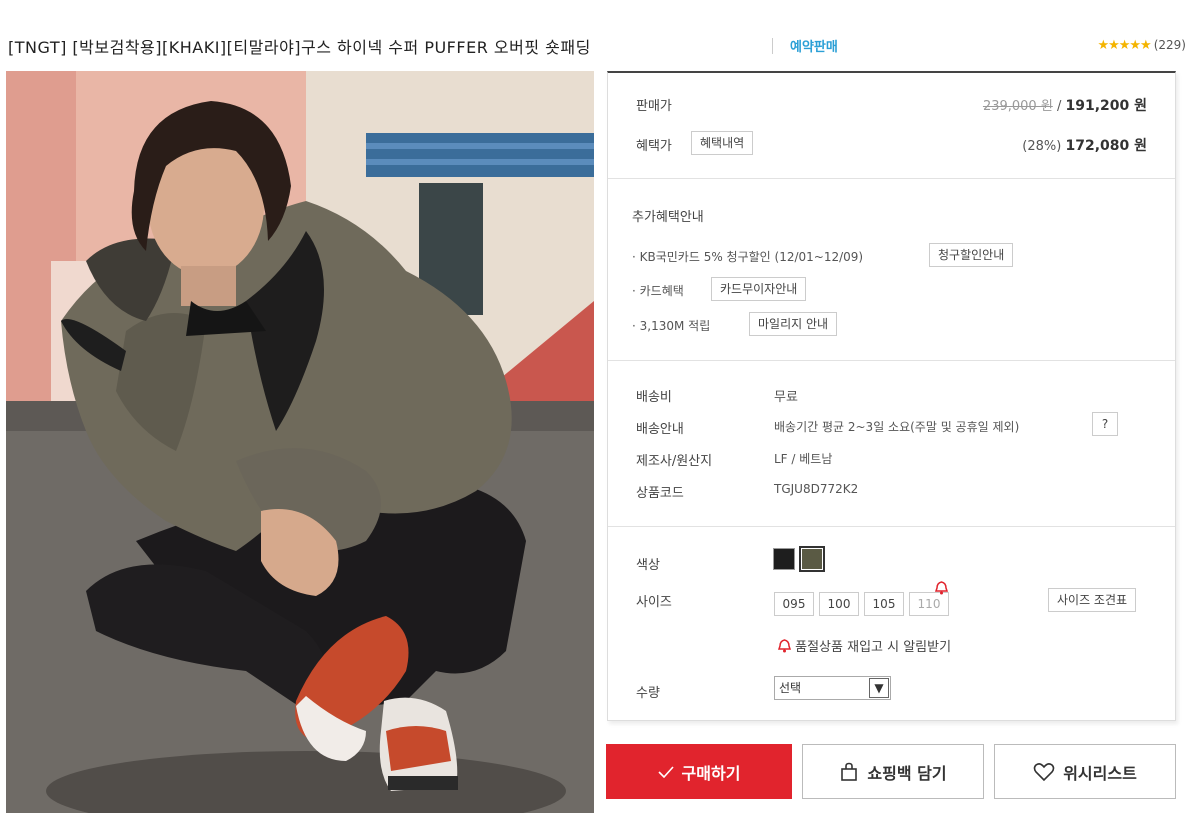 The width and height of the screenshot is (1200, 817). I want to click on size-option-105: 105, so click(884, 604).